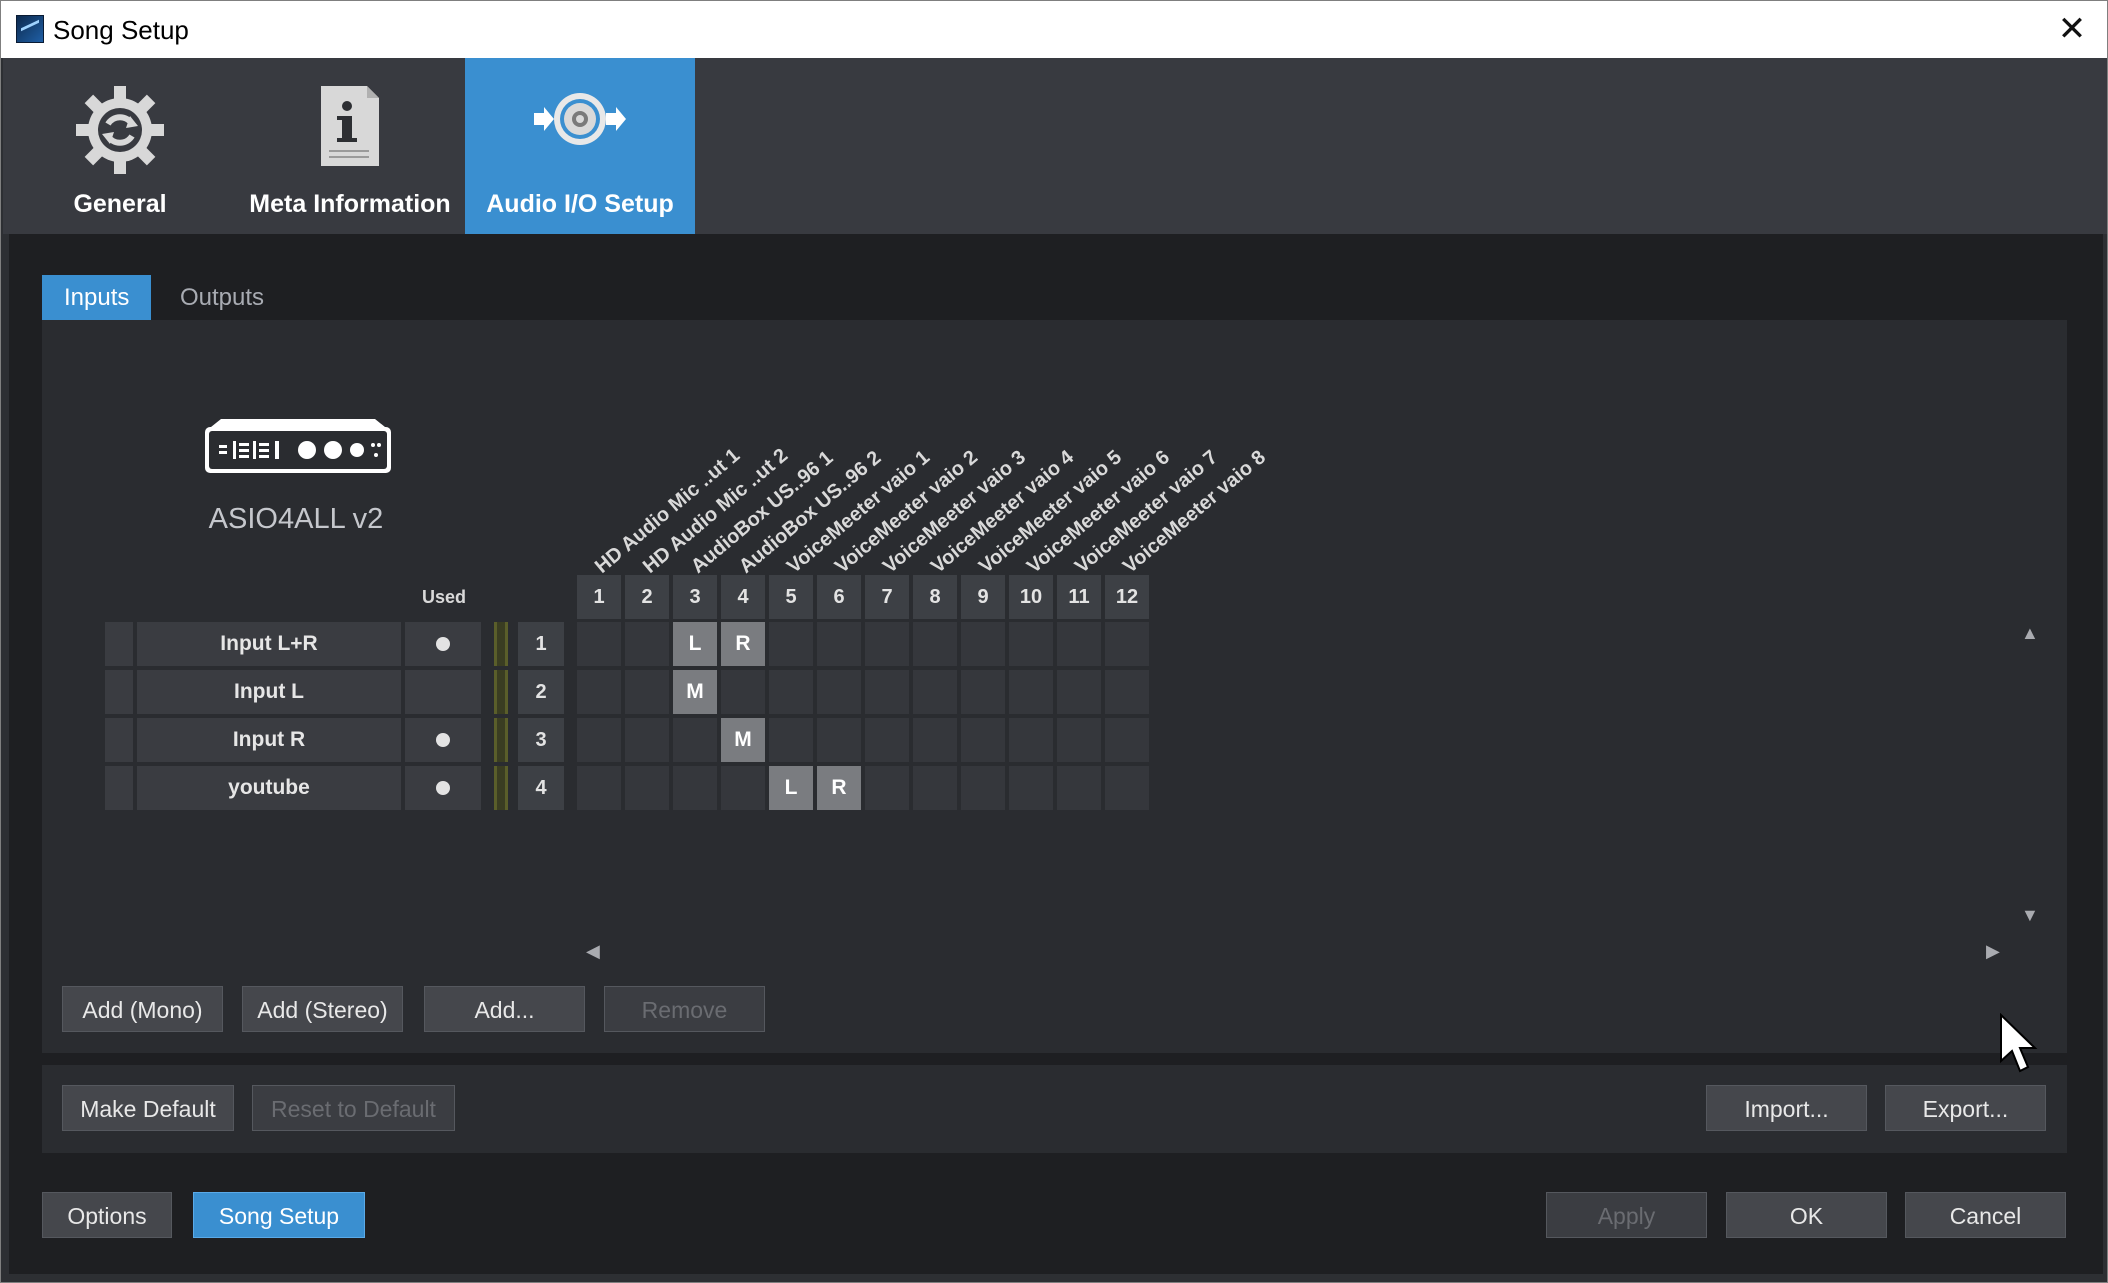 Image resolution: width=2108 pixels, height=1283 pixels. I want to click on tab-audio-io-setup: Audio I/O Setup, so click(580, 146).